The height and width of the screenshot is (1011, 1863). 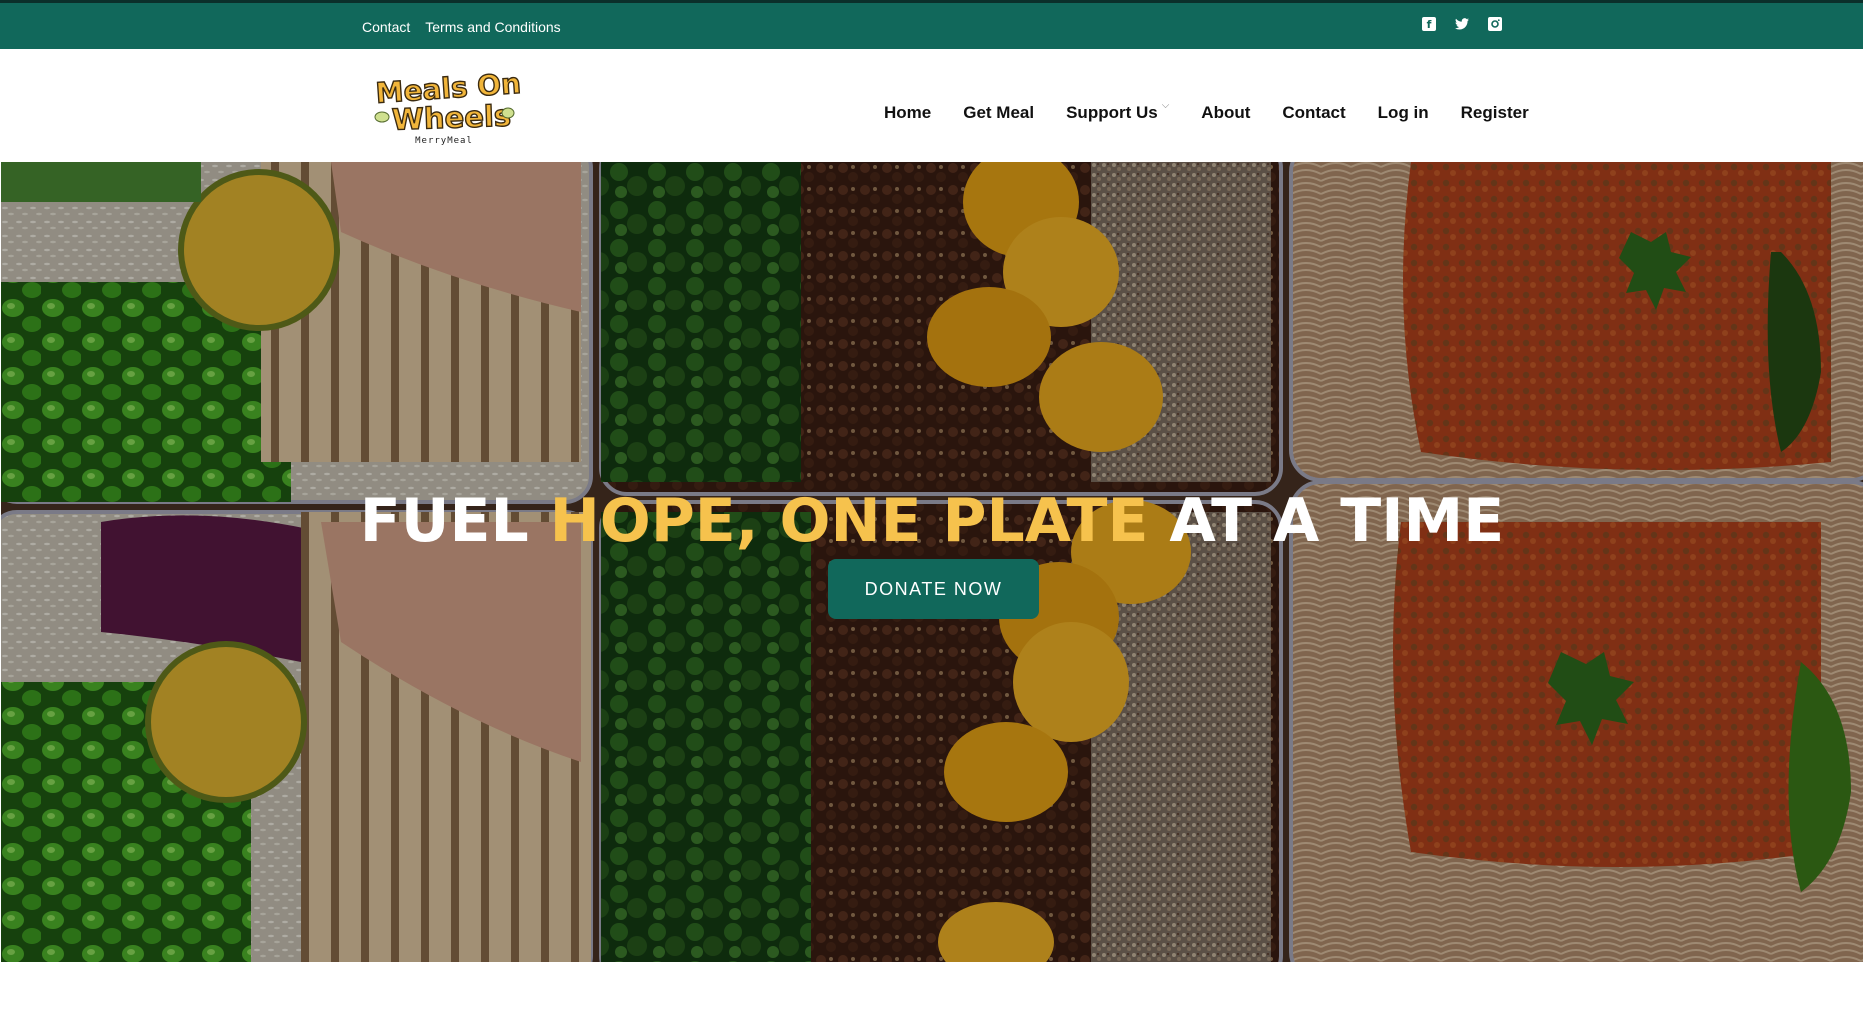 I want to click on nav-support-us-dropdown: Support Us ⌵, so click(x=1118, y=111).